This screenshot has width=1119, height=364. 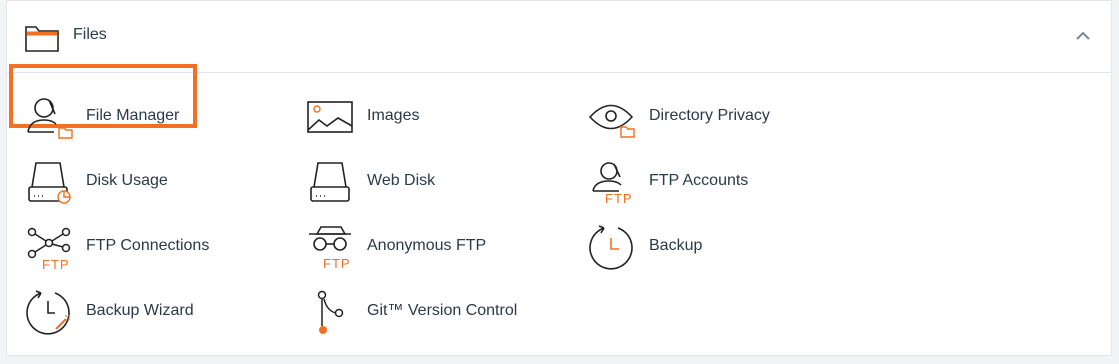 I want to click on item-label: Git™ Version Control, so click(x=442, y=310).